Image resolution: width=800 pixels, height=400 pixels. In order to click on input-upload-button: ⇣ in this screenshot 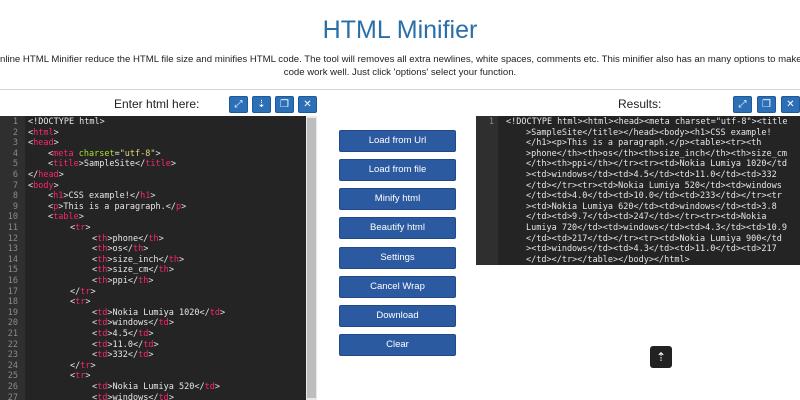, I will do `click(261, 104)`.